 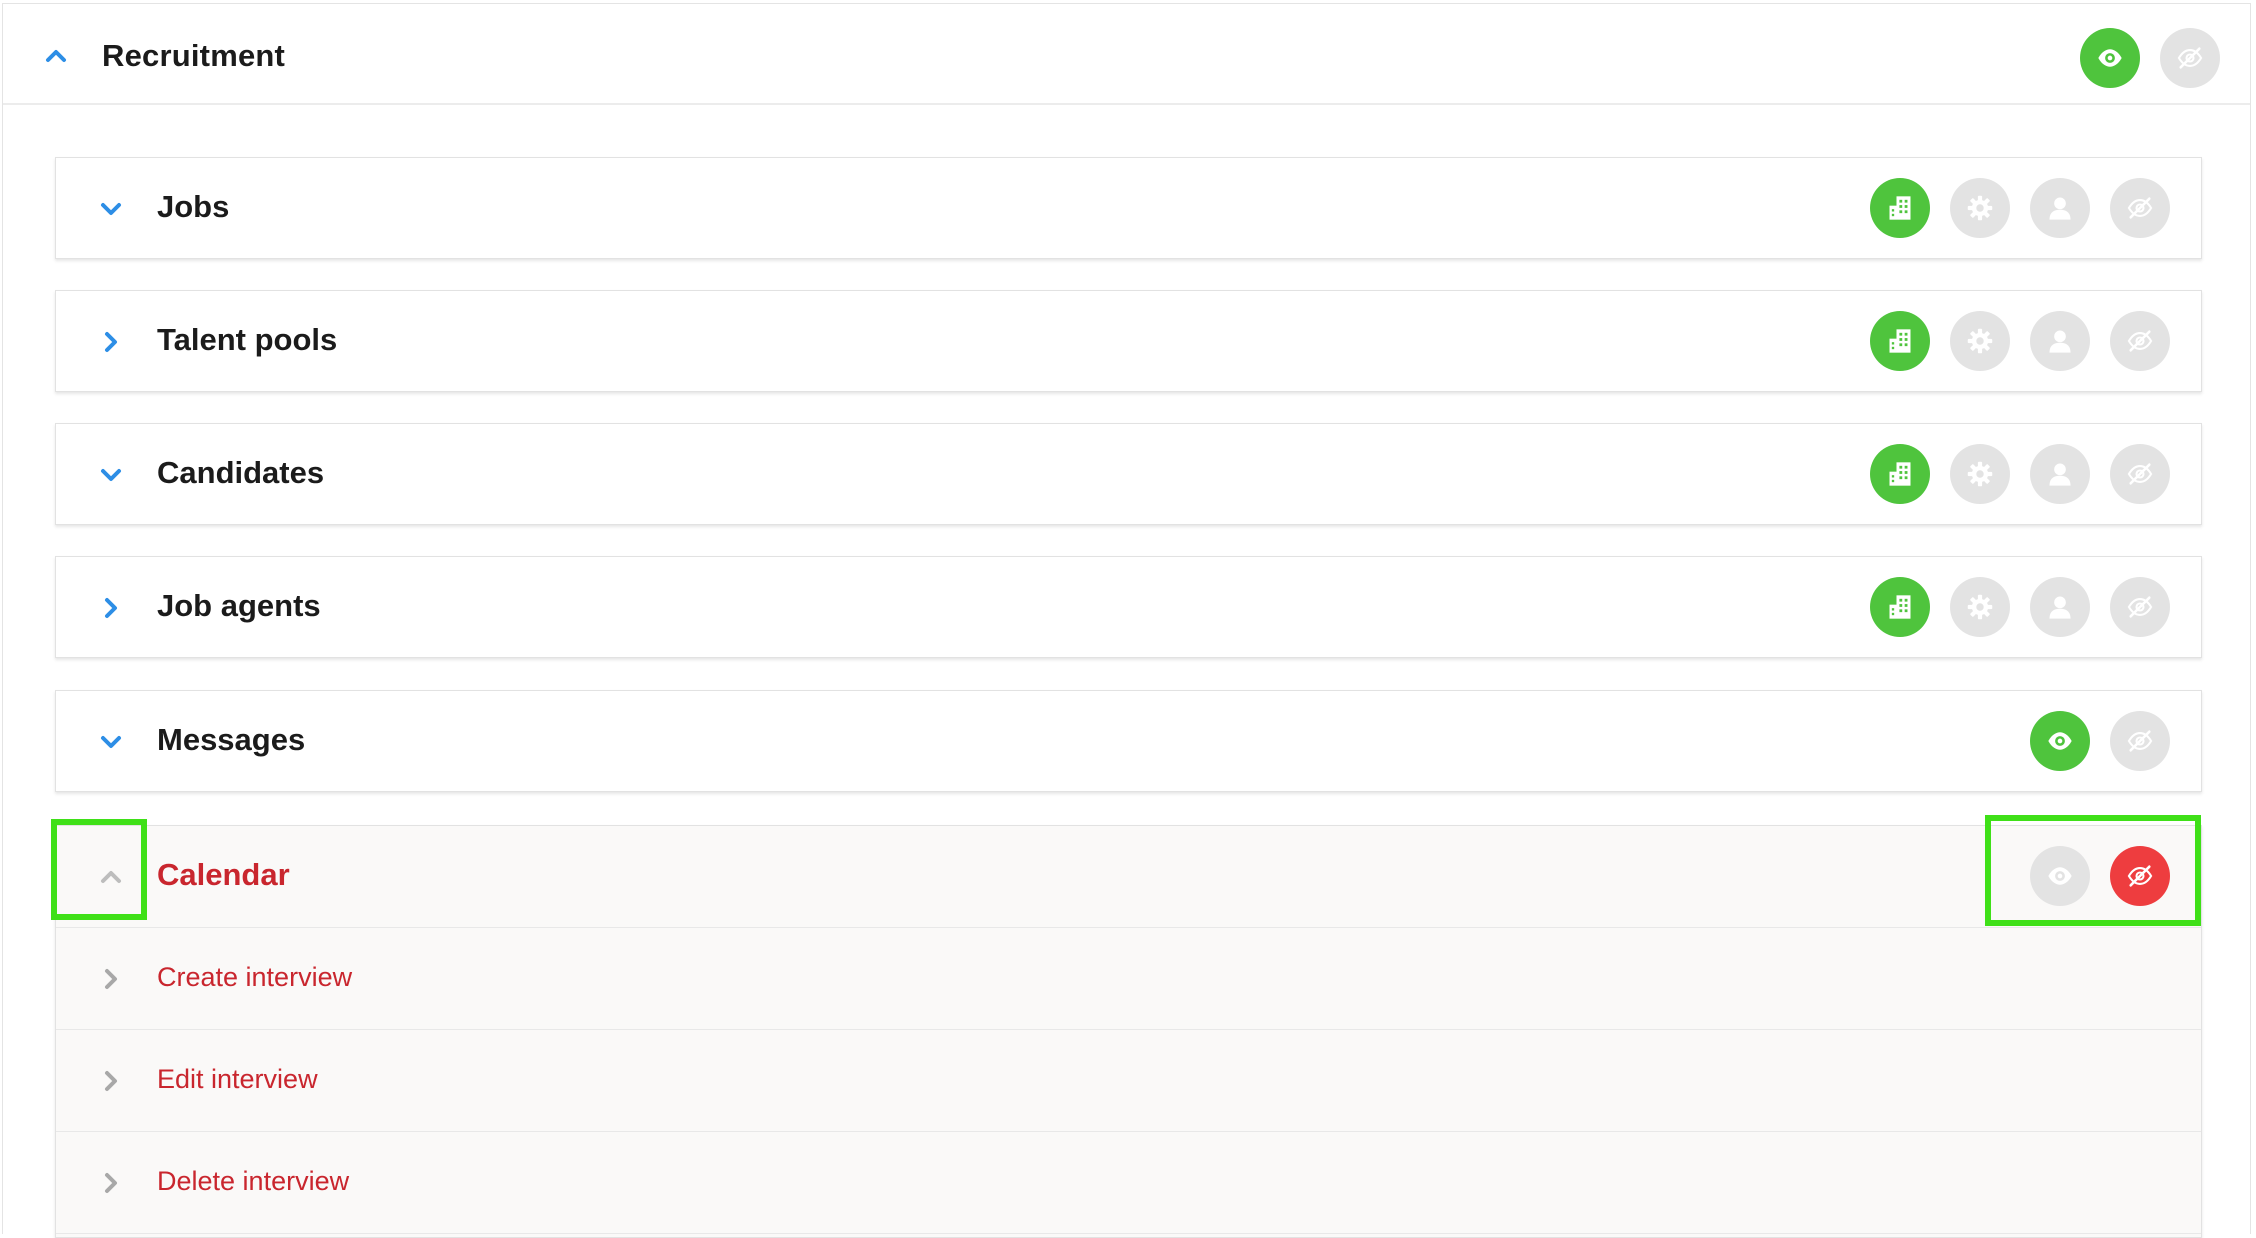 I want to click on calendar-item-create-interview: Create interview, so click(x=1128, y=979).